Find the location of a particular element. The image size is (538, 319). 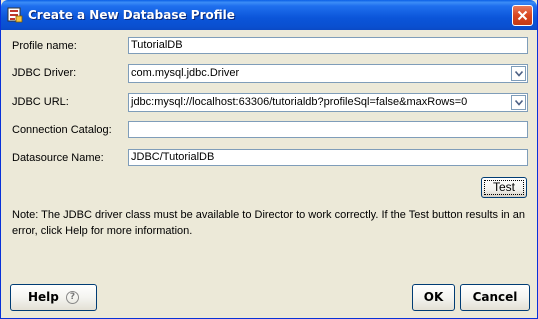

jdbc-driver-select: com.mysql.jdbc.Driver is located at coordinates (328, 73).